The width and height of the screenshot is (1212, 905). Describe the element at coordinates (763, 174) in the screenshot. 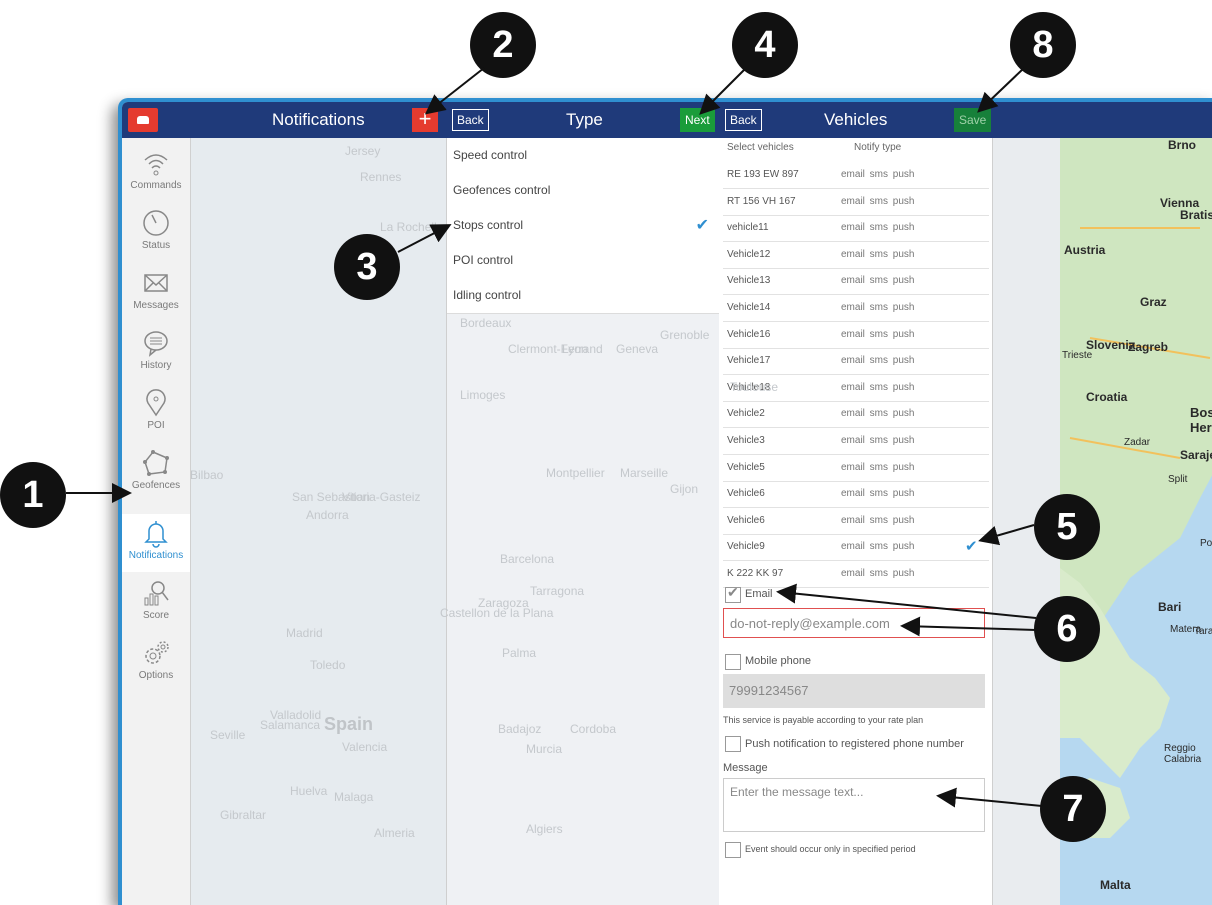

I see `vehicle-name: RE 193 EW 897` at that location.